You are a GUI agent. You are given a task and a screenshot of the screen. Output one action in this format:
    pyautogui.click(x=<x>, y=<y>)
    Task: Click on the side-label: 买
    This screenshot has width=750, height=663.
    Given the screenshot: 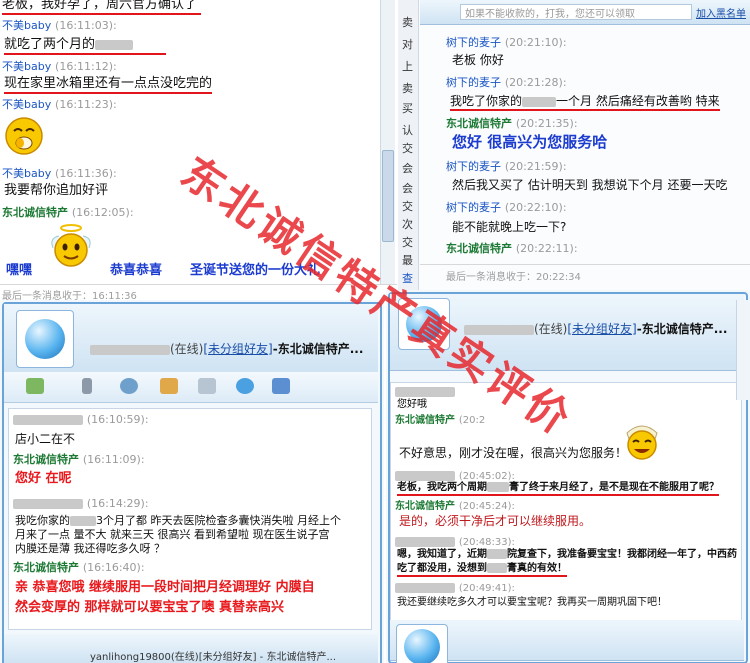 What is the action you would take?
    pyautogui.click(x=407, y=108)
    